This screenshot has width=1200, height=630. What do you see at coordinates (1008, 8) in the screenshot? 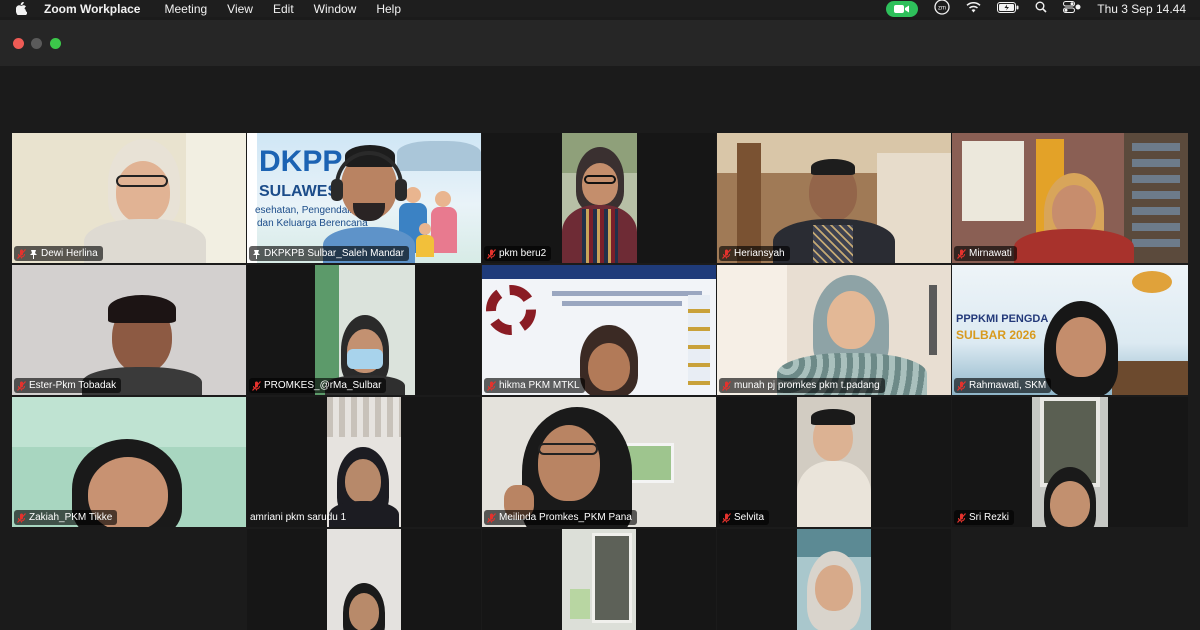
I see `battery-icon` at bounding box center [1008, 8].